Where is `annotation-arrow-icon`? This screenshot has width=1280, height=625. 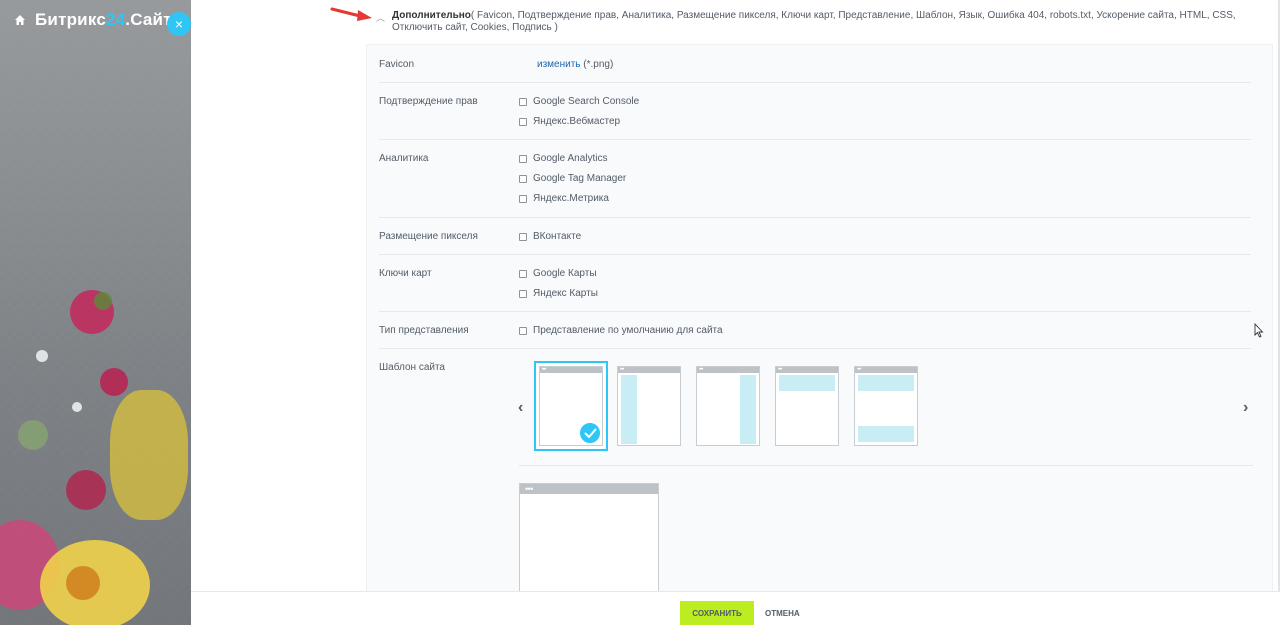 annotation-arrow-icon is located at coordinates (351, 14).